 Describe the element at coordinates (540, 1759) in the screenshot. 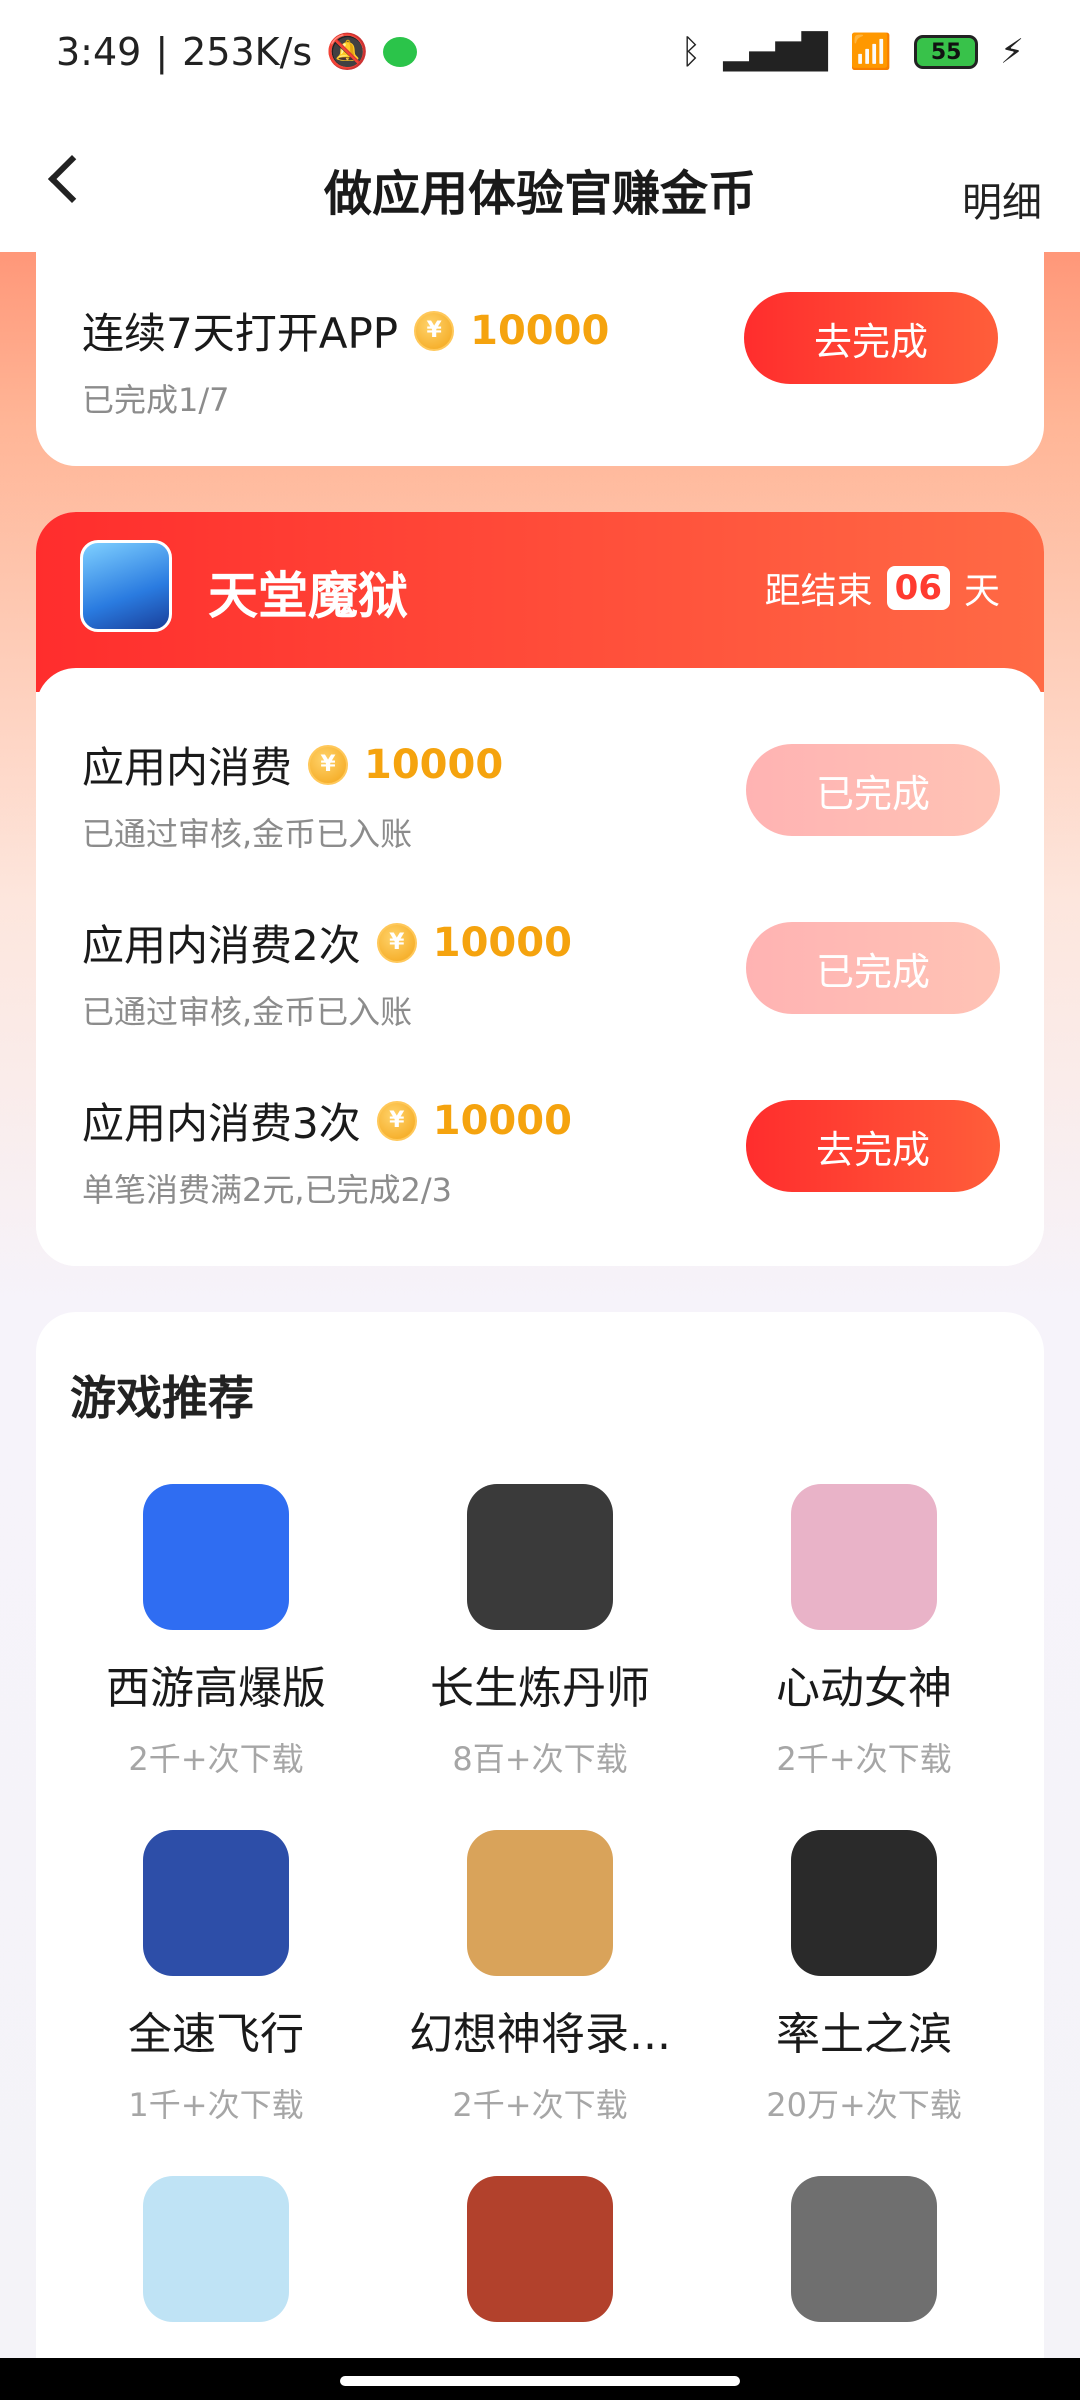

I see `game-downloads: 8百+次下载` at that location.